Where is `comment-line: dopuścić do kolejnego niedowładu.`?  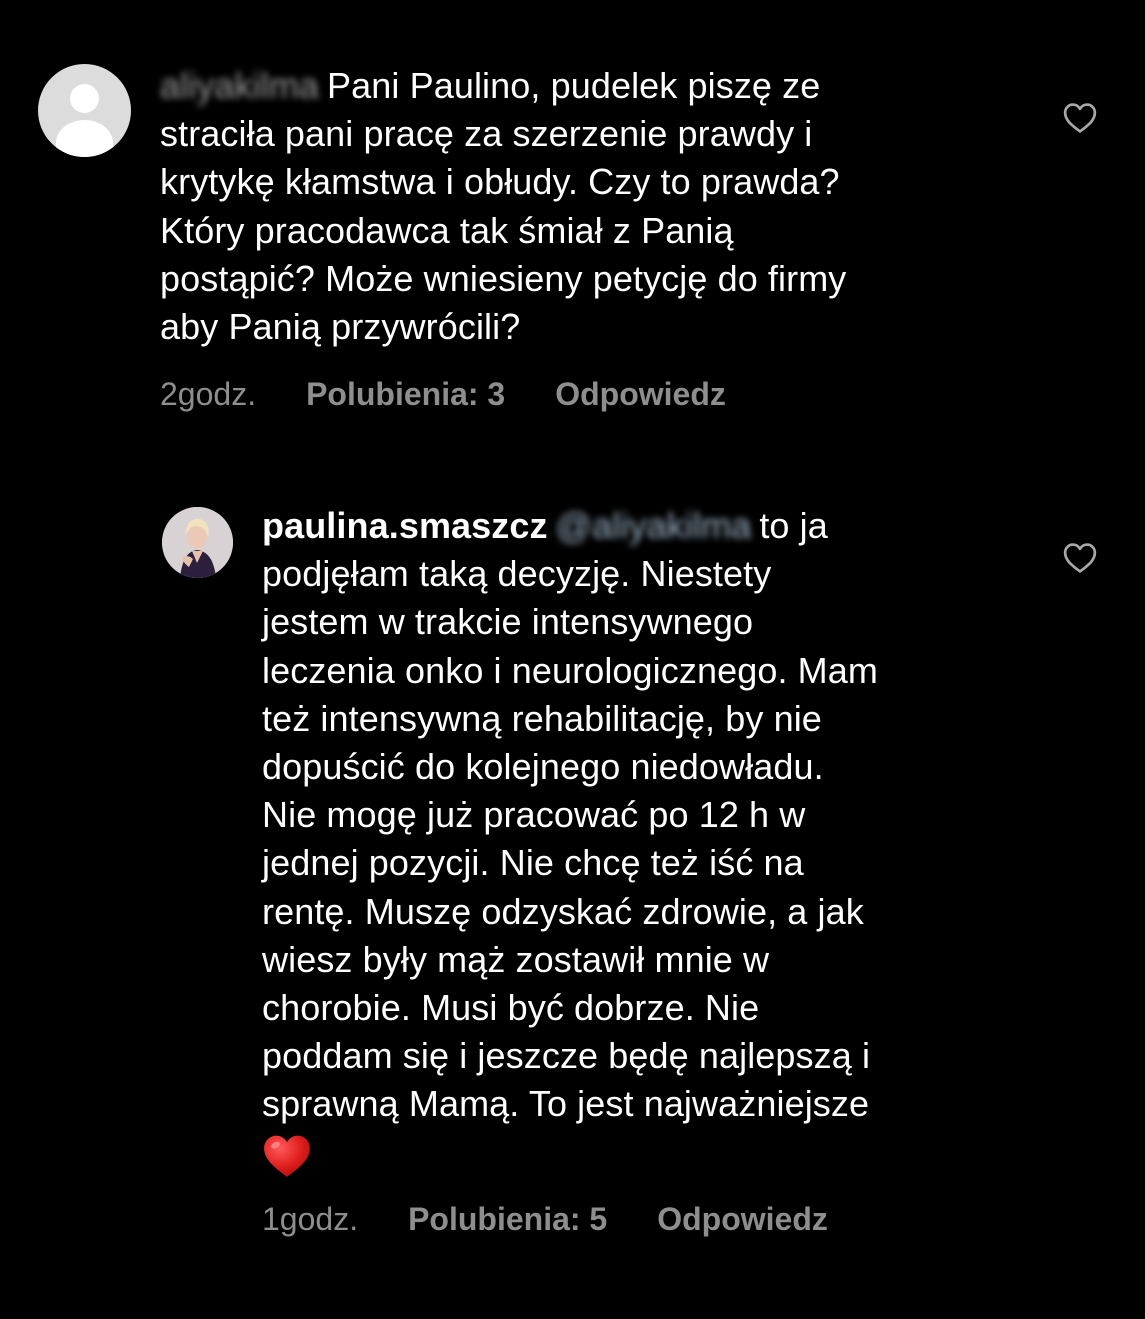 comment-line: dopuścić do kolejnego niedowładu. is located at coordinates (543, 767).